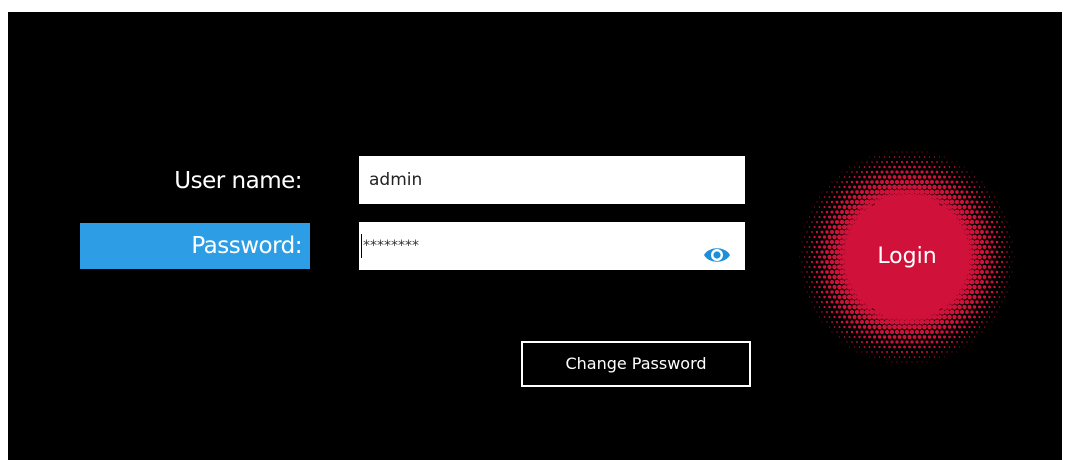  Describe the element at coordinates (552, 246) in the screenshot. I see `password-field: ********` at that location.